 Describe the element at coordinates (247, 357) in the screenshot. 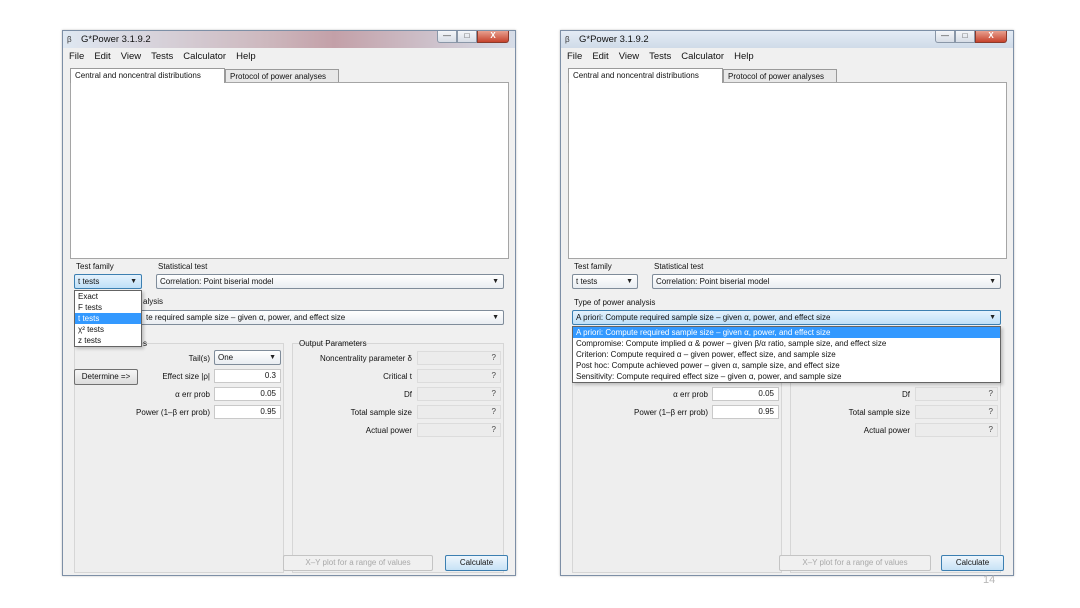

I see `tails-select: One ▼` at that location.